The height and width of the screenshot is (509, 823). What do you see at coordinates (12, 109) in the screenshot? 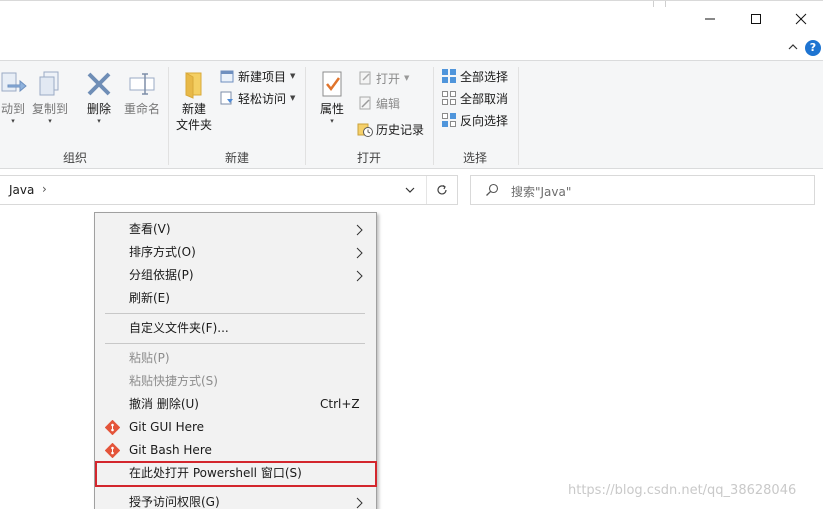
I see `move-to-label: 动到` at bounding box center [12, 109].